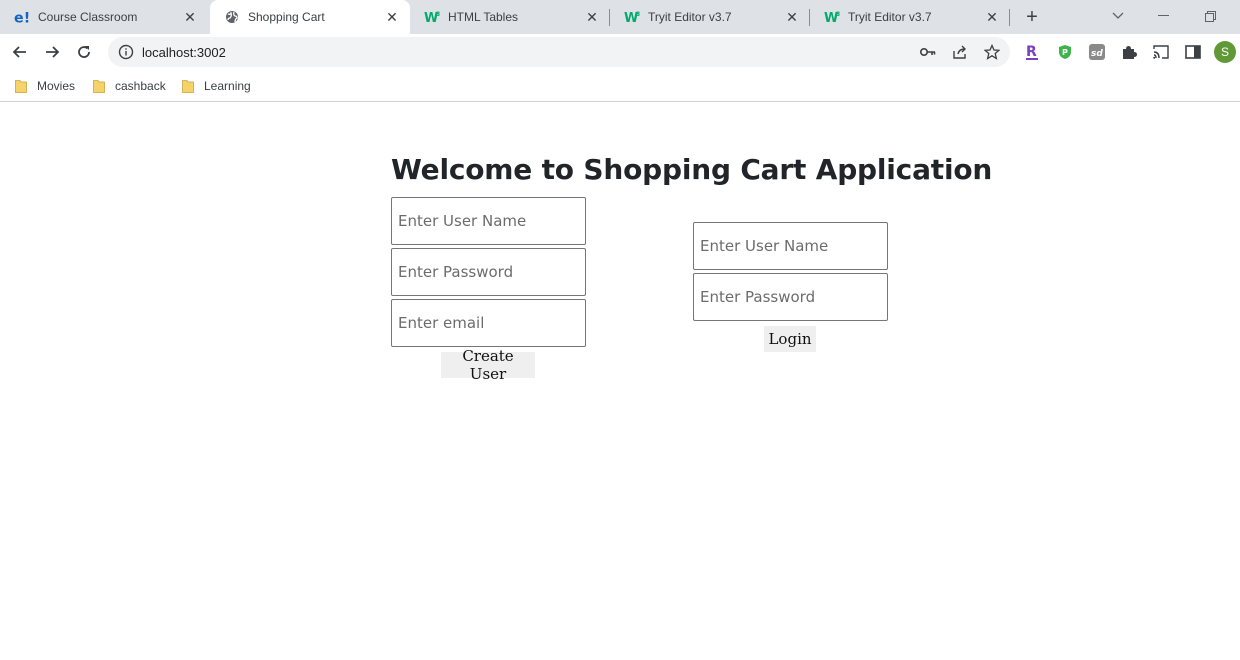 The image size is (1240, 660). Describe the element at coordinates (1164, 16) in the screenshot. I see `minimize-icon` at that location.